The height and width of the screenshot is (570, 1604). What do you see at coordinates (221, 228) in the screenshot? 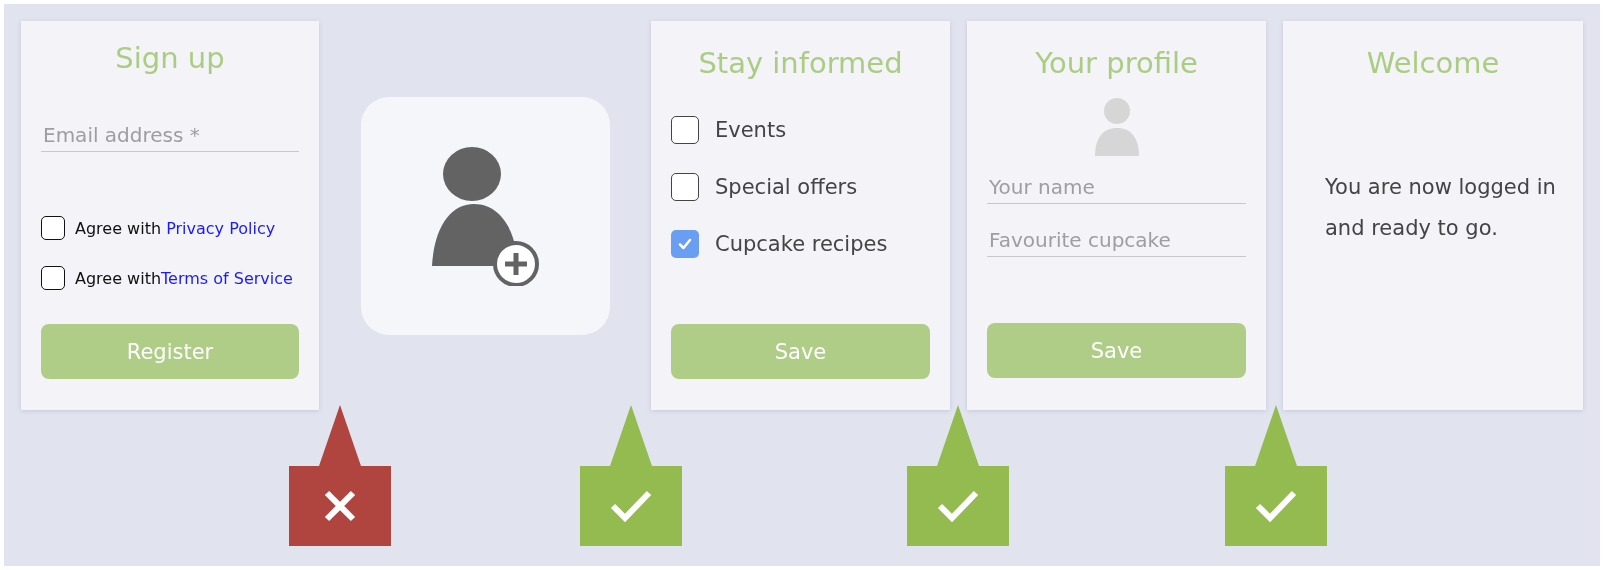
I see `policy-link: Privacy Policy` at bounding box center [221, 228].